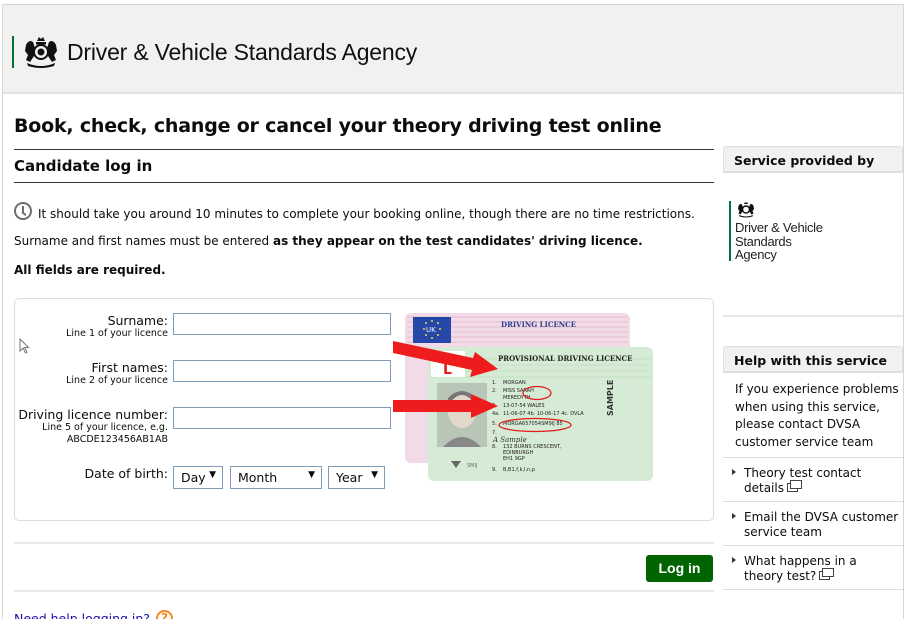  Describe the element at coordinates (813, 159) in the screenshot. I see `service-provided-title: Service provided by` at that location.